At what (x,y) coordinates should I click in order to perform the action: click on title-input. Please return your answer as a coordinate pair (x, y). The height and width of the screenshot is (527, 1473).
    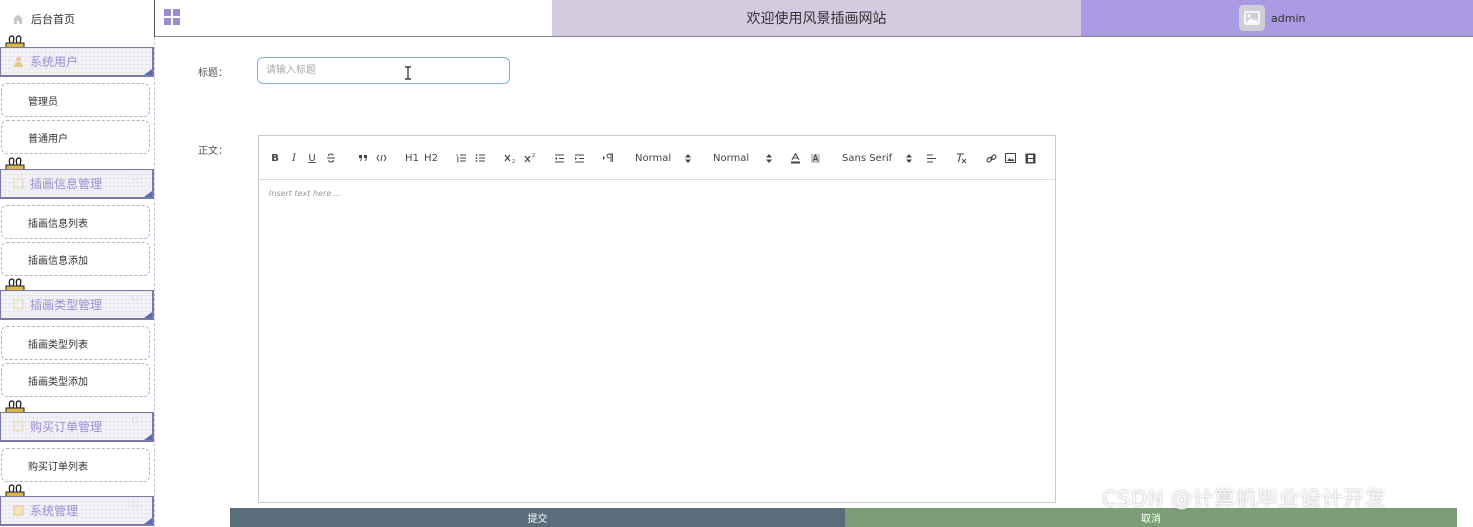
    Looking at the image, I should click on (383, 70).